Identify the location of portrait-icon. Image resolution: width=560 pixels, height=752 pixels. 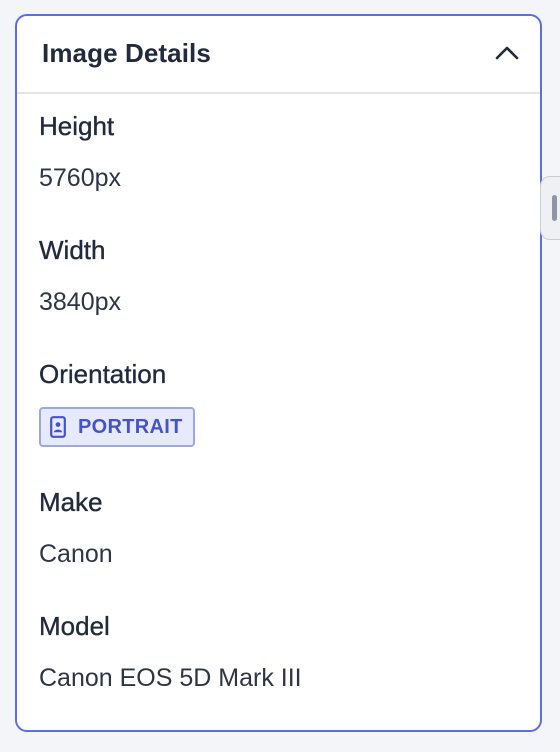
(58, 427).